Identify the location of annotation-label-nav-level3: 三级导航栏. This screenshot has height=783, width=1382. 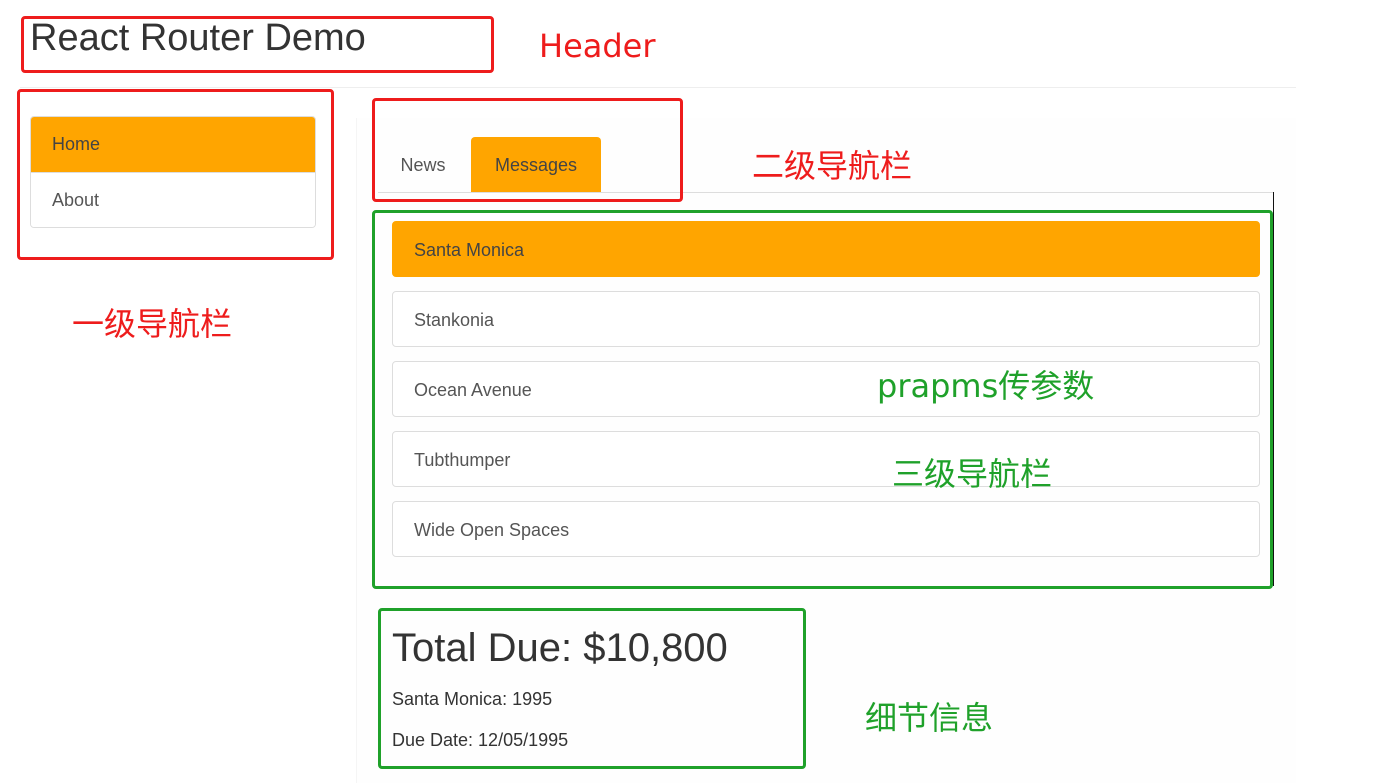
(972, 474).